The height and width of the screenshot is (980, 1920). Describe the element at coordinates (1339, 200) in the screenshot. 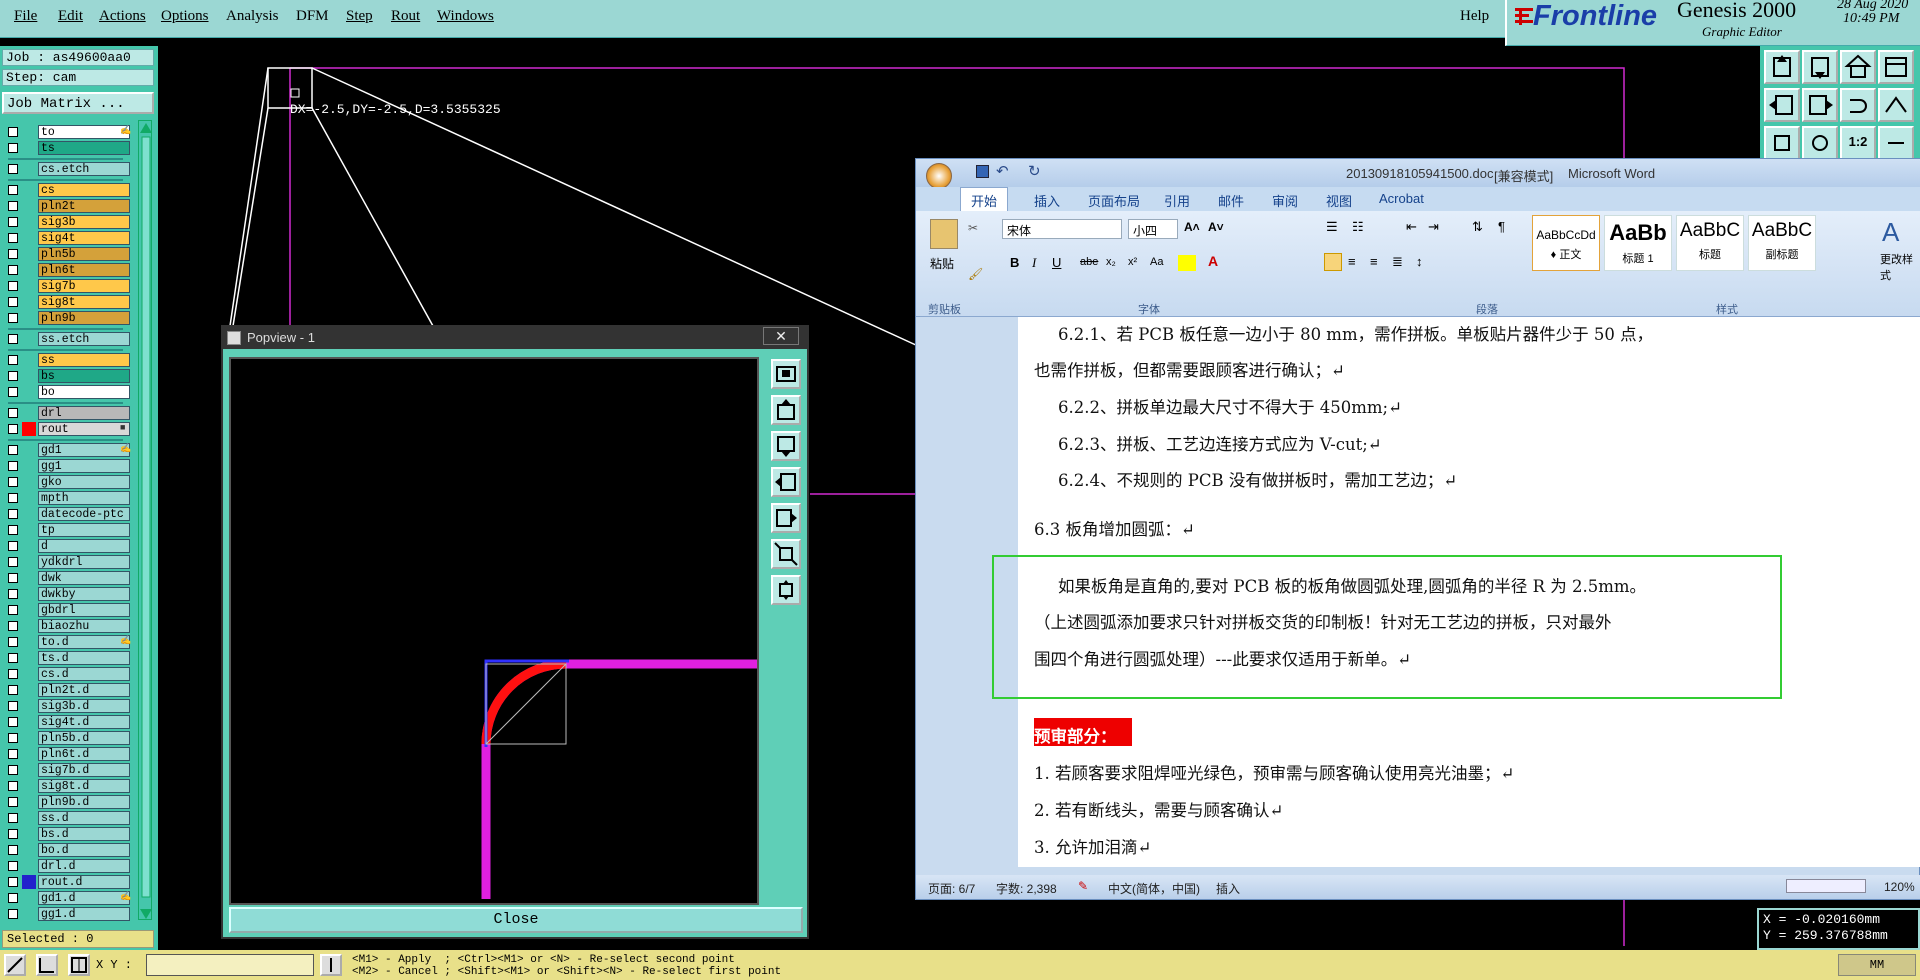

I see `tab-view: 视图` at that location.